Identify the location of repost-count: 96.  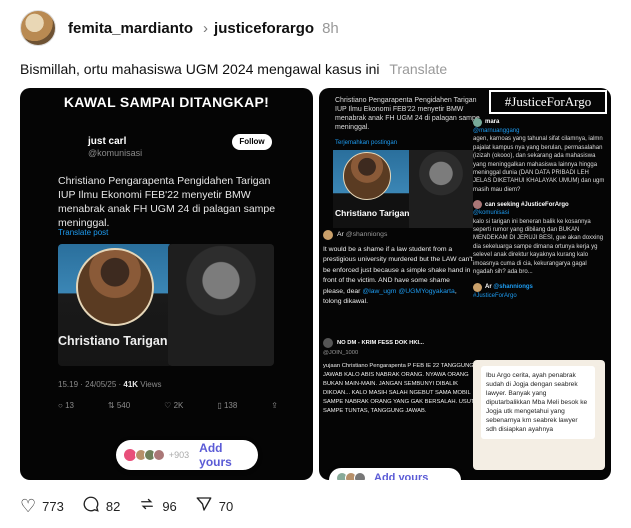
(169, 506).